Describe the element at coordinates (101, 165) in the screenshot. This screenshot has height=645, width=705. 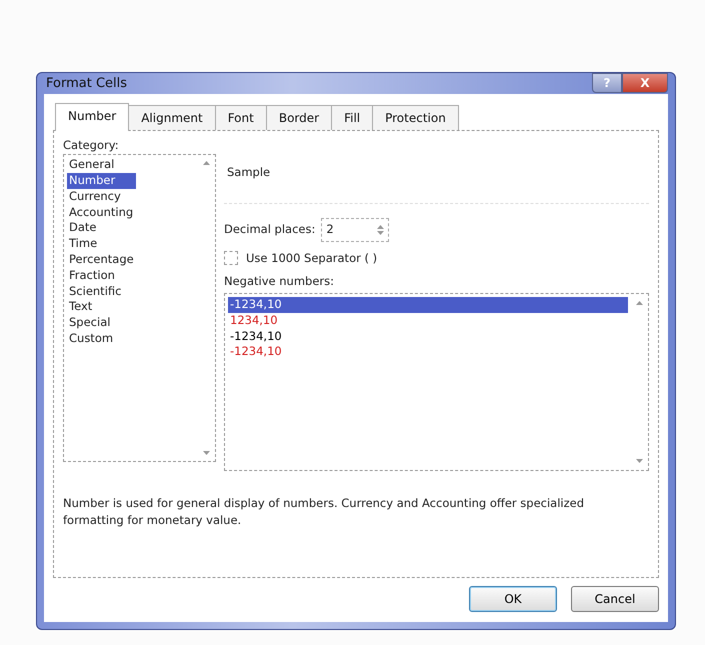
I see `list-item: General` at that location.